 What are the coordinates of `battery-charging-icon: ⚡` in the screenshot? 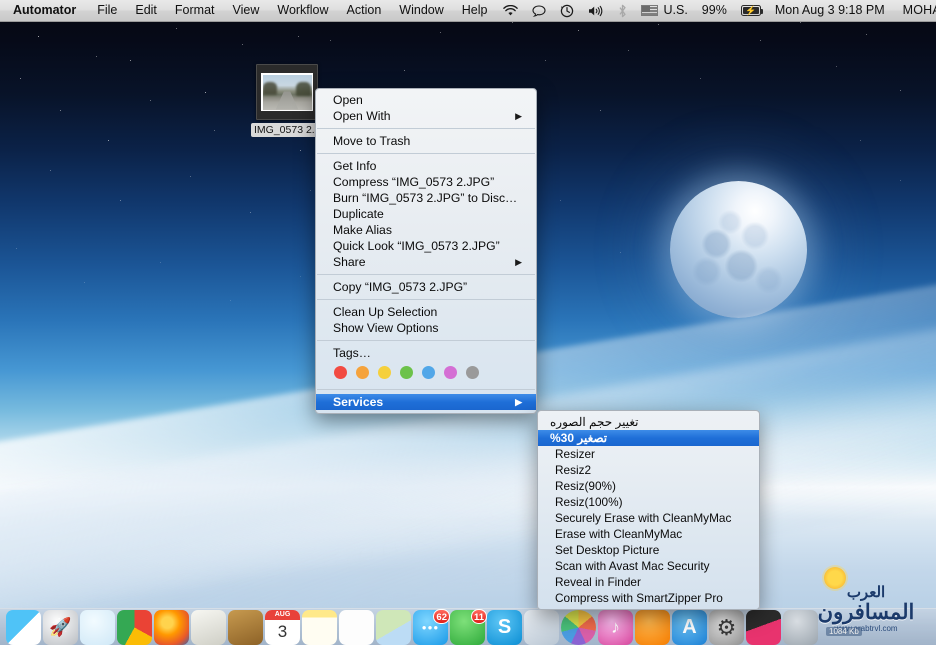 It's located at (751, 10).